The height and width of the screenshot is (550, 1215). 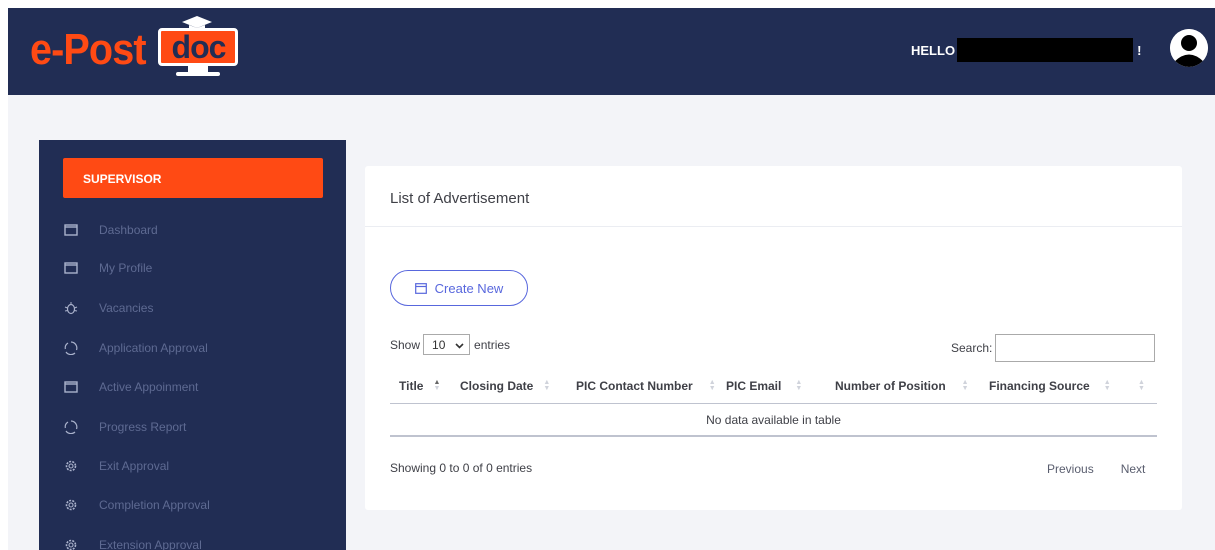 What do you see at coordinates (469, 288) in the screenshot?
I see `create-new-label: Create New` at bounding box center [469, 288].